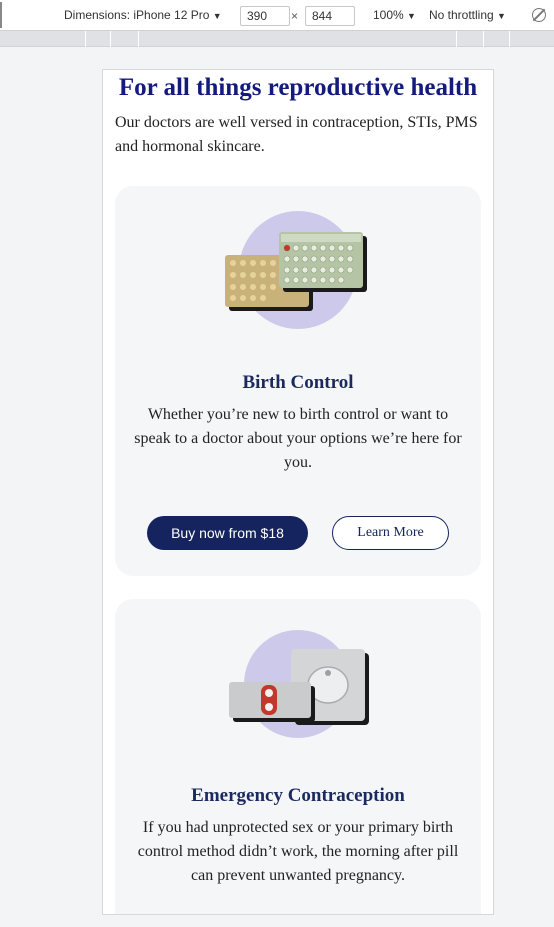 The height and width of the screenshot is (927, 554). What do you see at coordinates (330, 16) in the screenshot?
I see `height-input: 844` at bounding box center [330, 16].